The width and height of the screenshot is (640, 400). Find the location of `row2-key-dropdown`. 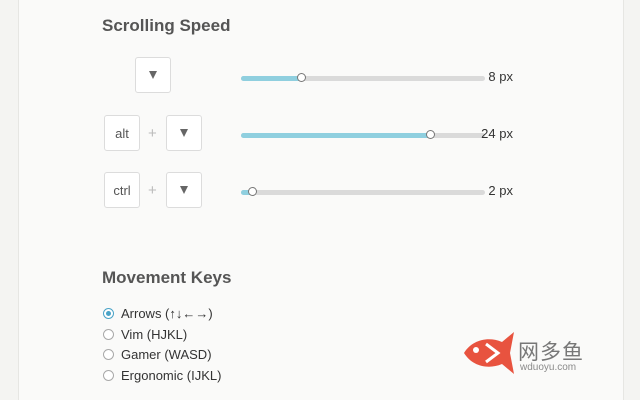

row2-key-dropdown is located at coordinates (184, 133).